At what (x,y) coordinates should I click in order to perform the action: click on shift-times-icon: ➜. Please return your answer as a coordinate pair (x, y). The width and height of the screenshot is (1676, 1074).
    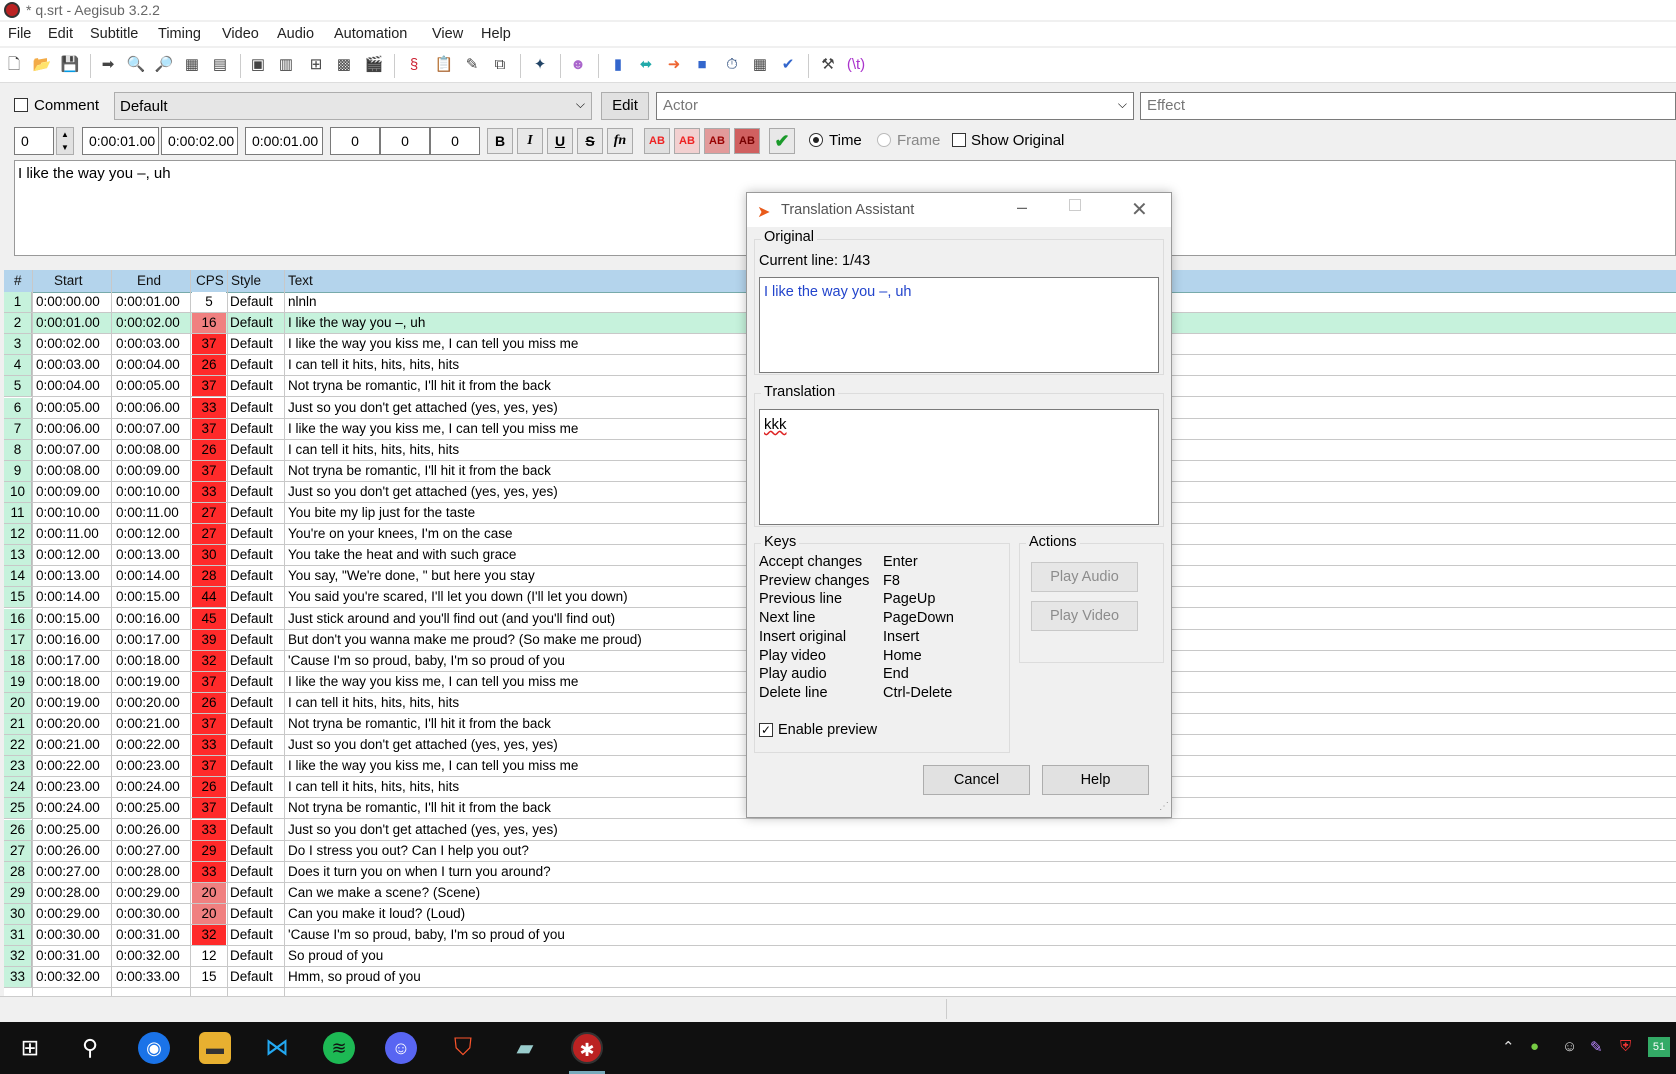
    Looking at the image, I should click on (674, 65).